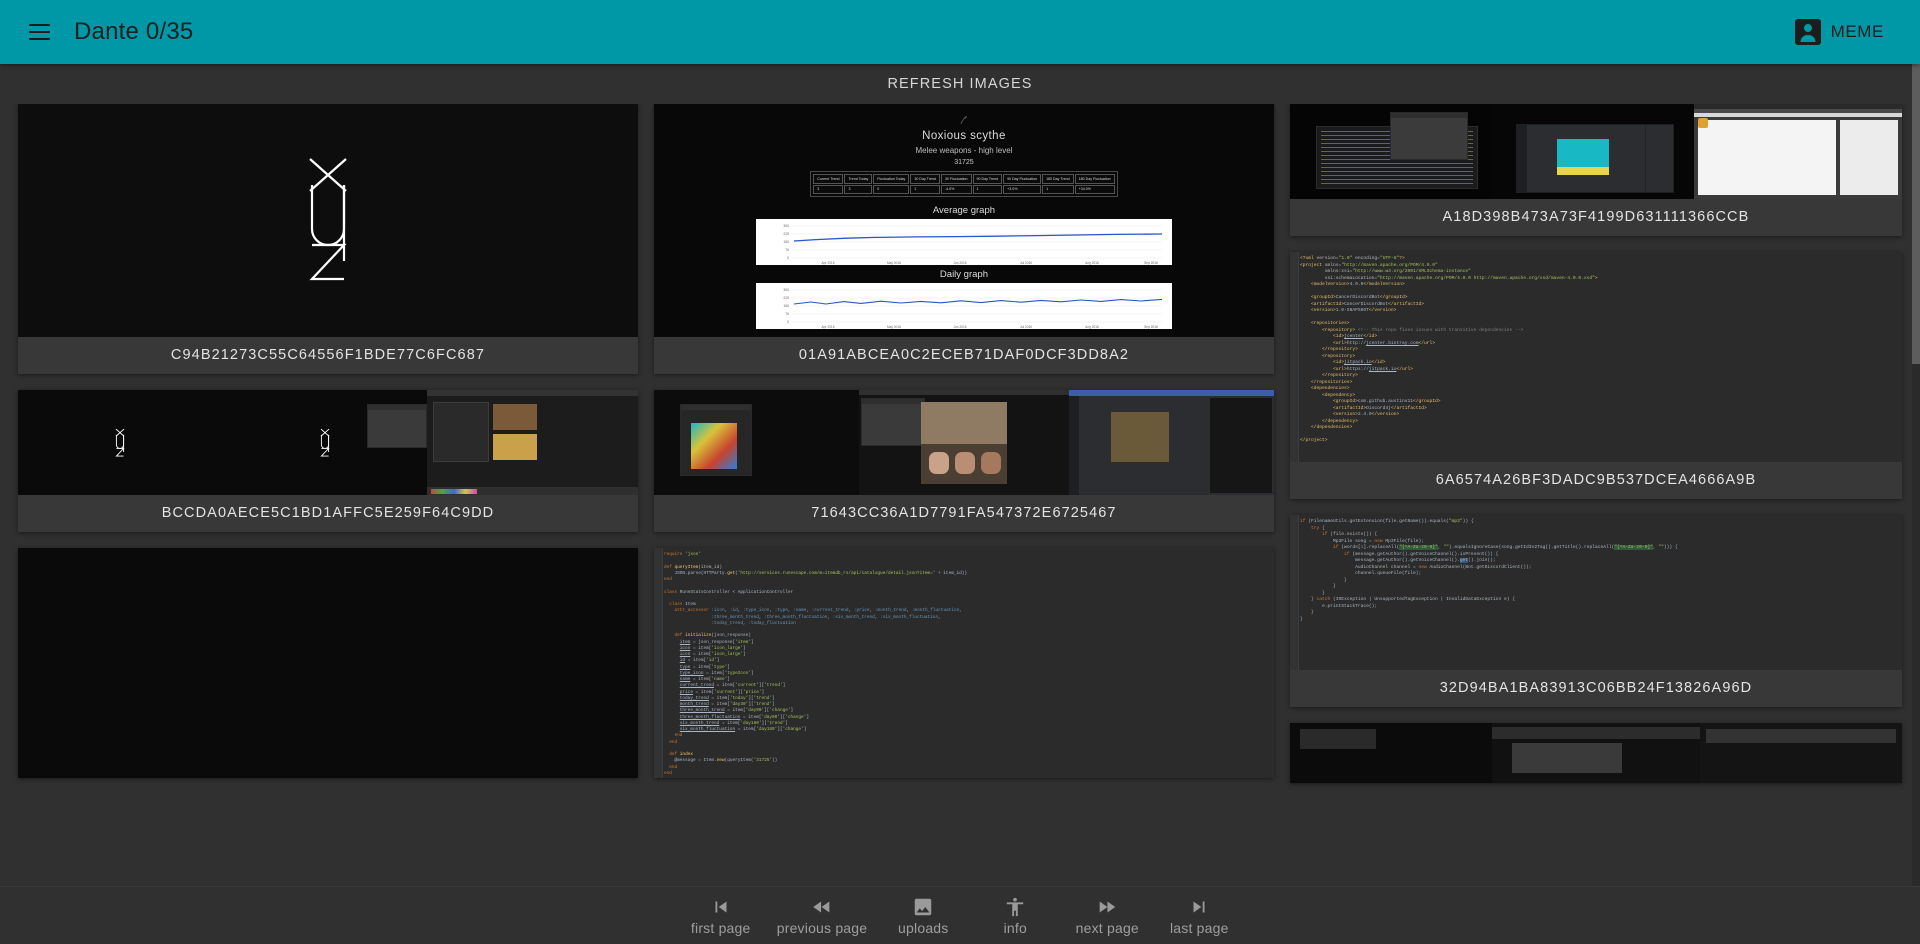  What do you see at coordinates (721, 907) in the screenshot?
I see `skip-previous-icon` at bounding box center [721, 907].